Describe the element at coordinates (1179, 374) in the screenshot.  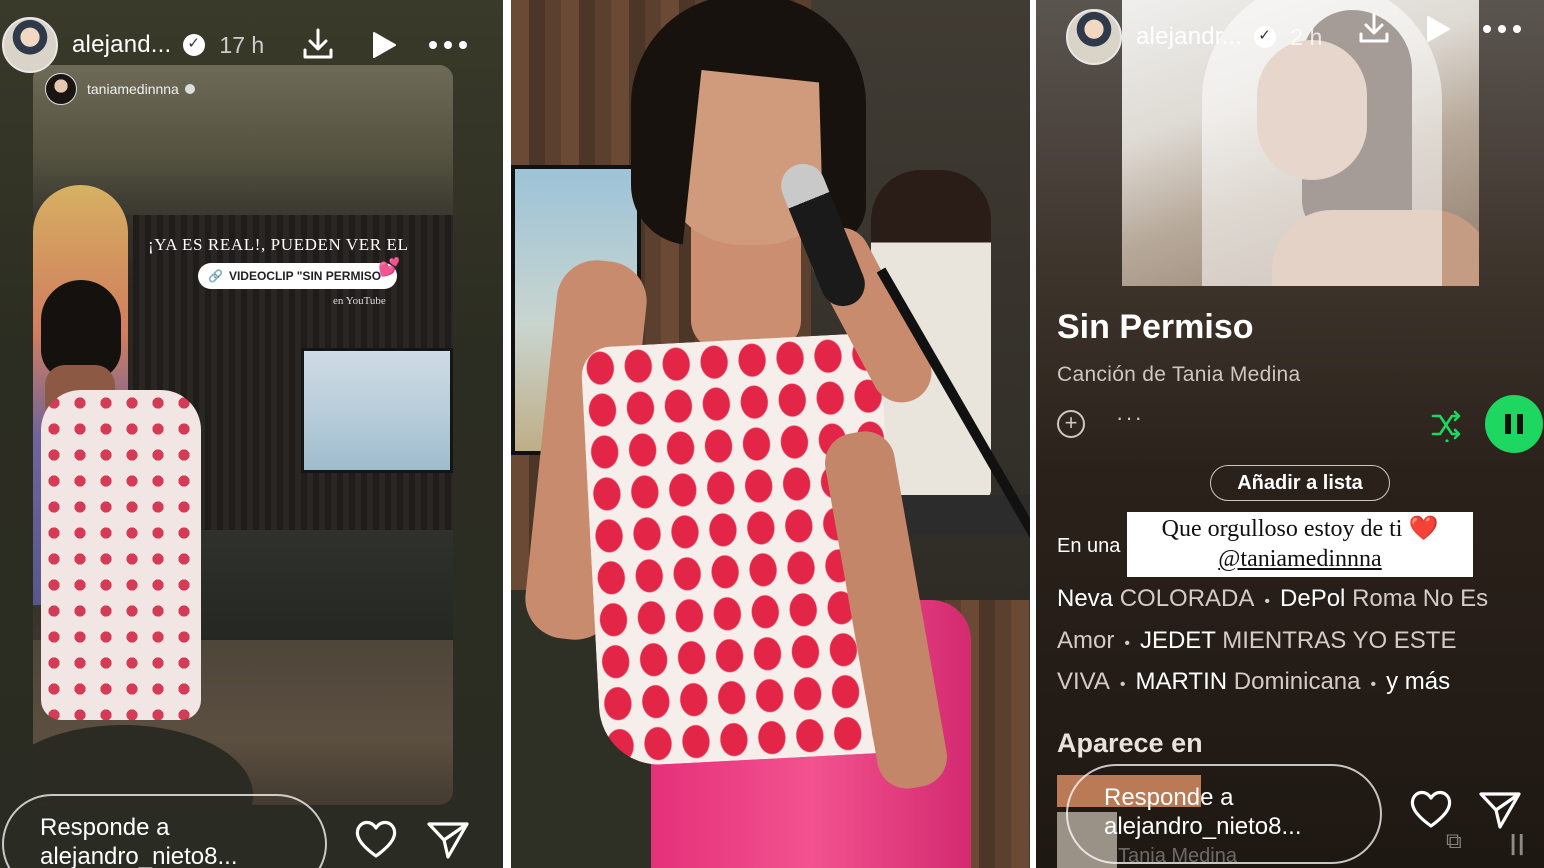
I see `song-subtitle: Canción de Tania Medina` at that location.